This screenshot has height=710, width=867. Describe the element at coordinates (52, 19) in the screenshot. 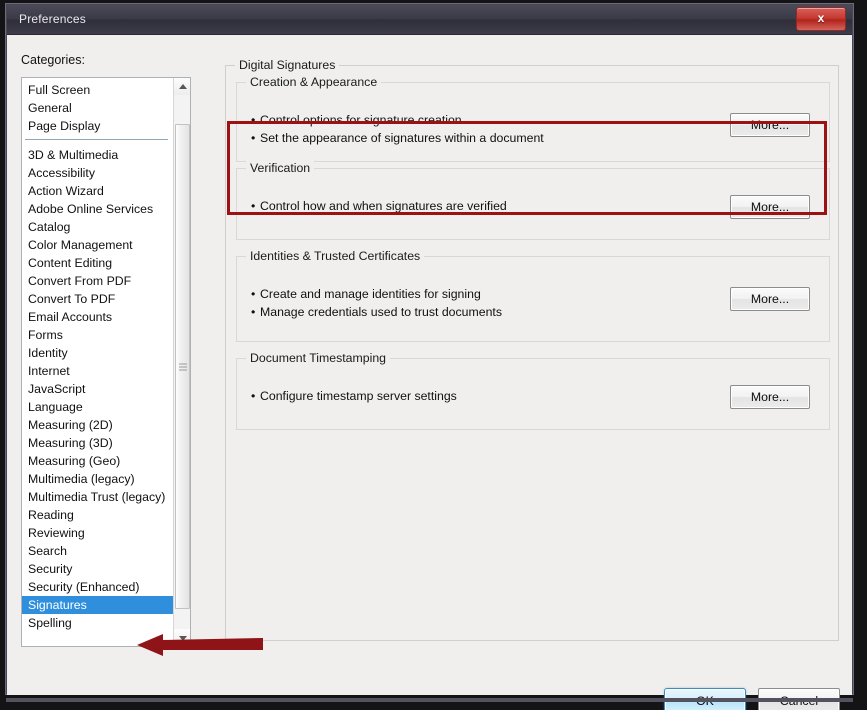

I see `window-title: Preferences` at that location.